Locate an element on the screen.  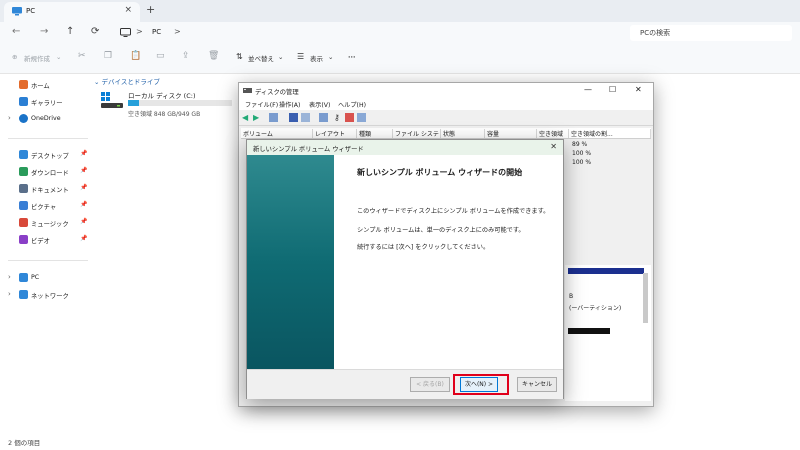
sidebar-divider is located at coordinates (48, 260).